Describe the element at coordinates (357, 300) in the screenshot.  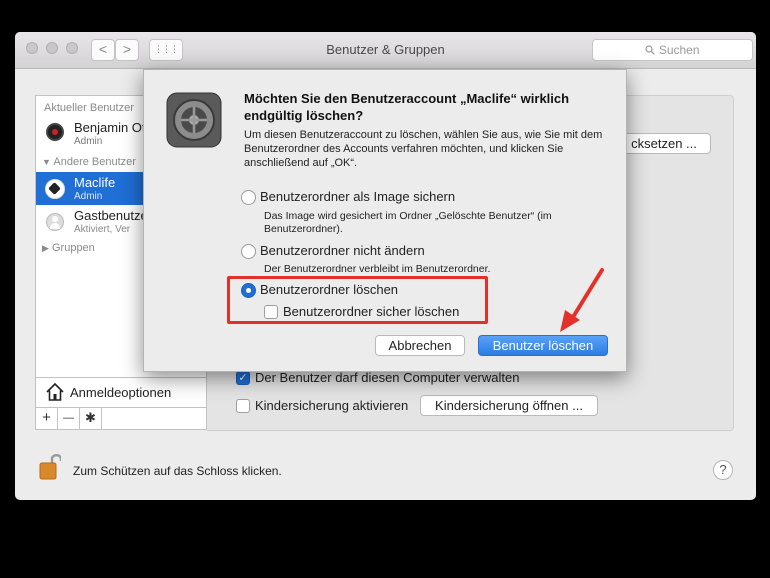
I see `highlight-box` at that location.